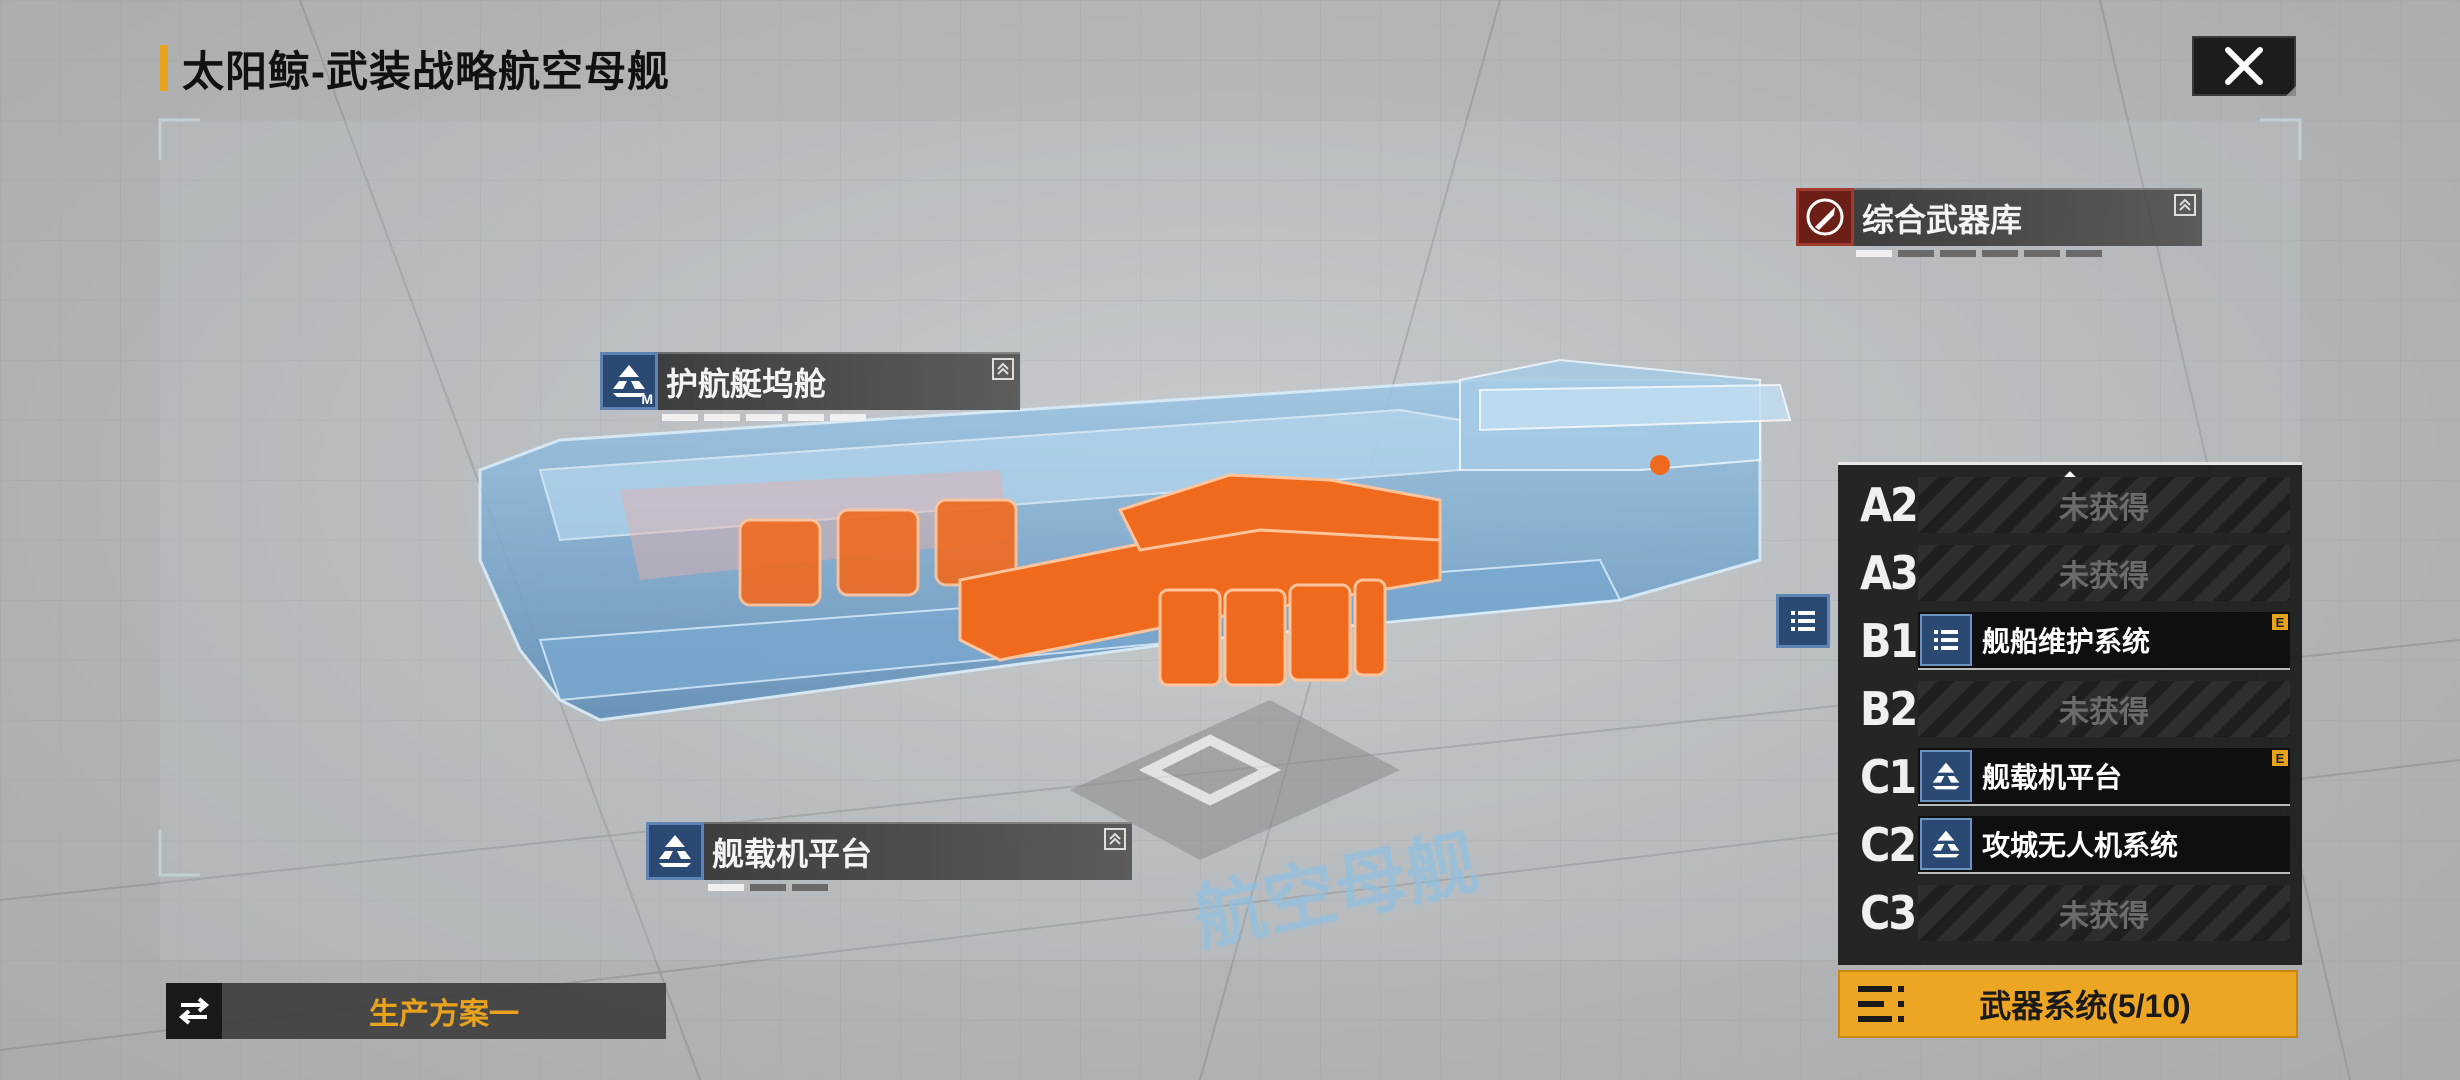 The height and width of the screenshot is (1080, 2460). I want to click on slot-row: C2 攻城无人机系统, so click(2070, 845).